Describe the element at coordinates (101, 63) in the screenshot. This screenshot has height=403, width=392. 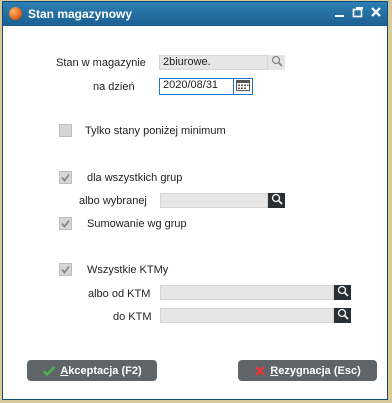
I see `stan-label: Stan w magazynie` at that location.